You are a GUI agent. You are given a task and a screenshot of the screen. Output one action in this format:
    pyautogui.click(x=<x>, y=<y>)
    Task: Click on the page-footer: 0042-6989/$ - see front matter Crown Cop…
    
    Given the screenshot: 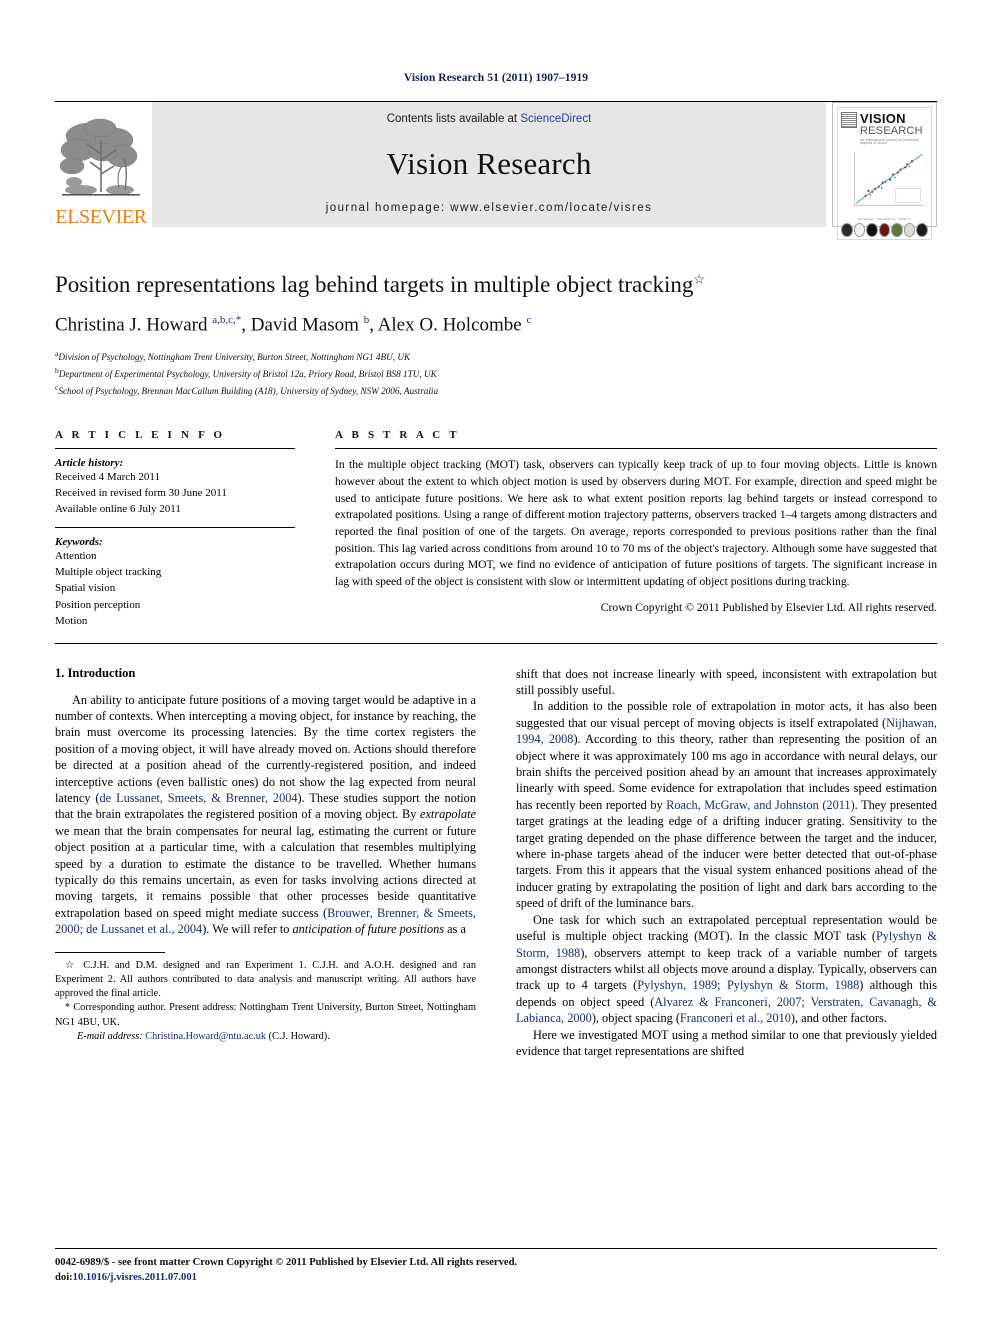 What is the action you would take?
    pyautogui.click(x=496, y=1266)
    